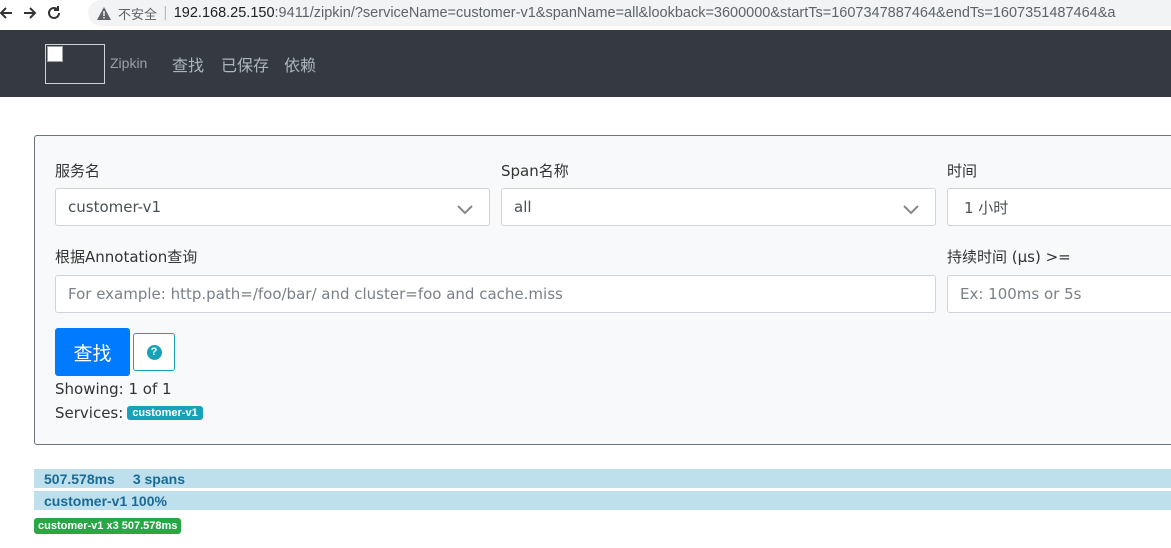 The image size is (1171, 548). What do you see at coordinates (523, 207) in the screenshot?
I see `span-name-select-value: all` at bounding box center [523, 207].